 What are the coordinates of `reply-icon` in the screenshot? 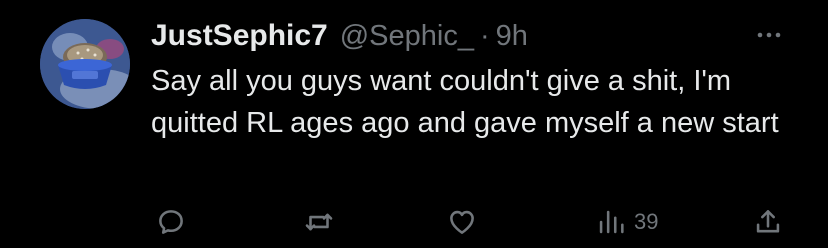 It's located at (171, 222).